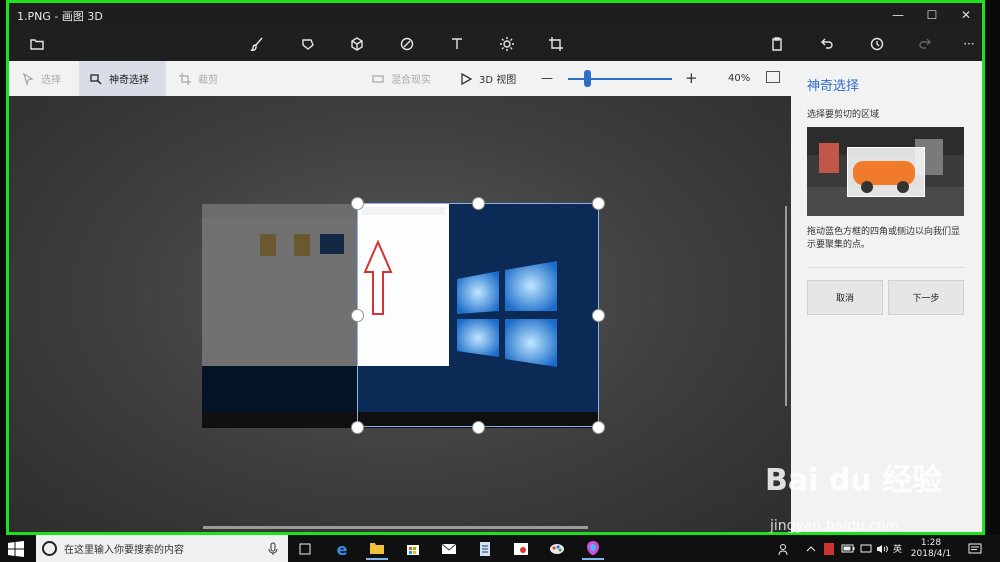 The width and height of the screenshot is (1000, 562). I want to click on view3d-icon, so click(467, 78).